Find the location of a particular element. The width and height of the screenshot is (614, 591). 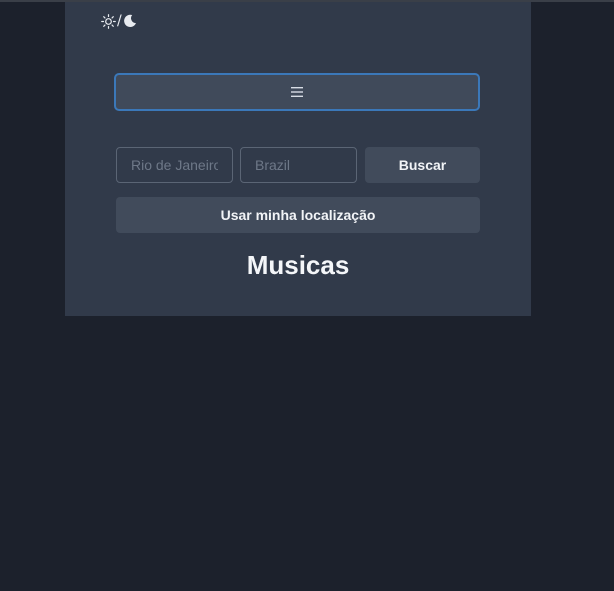

section-title: Musicas is located at coordinates (298, 265).